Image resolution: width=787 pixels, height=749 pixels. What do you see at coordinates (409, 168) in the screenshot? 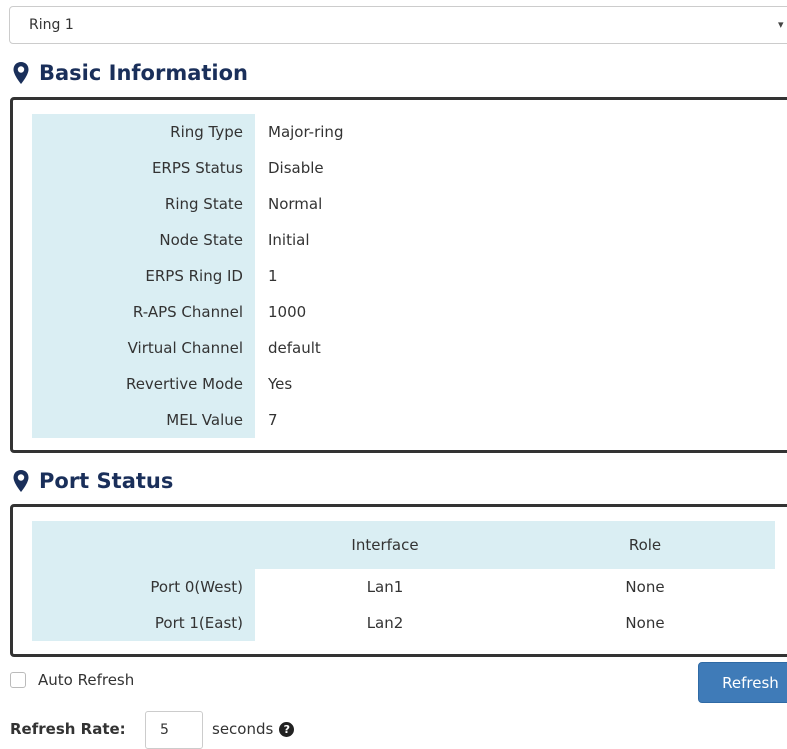
I see `info-row-erps-status: ERPS Status Disable` at bounding box center [409, 168].